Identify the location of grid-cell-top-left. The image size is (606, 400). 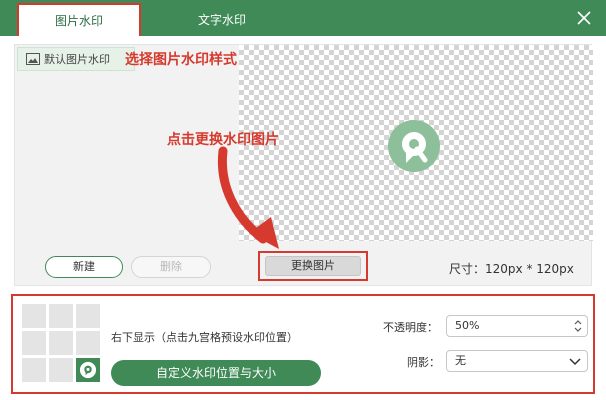
(34, 316).